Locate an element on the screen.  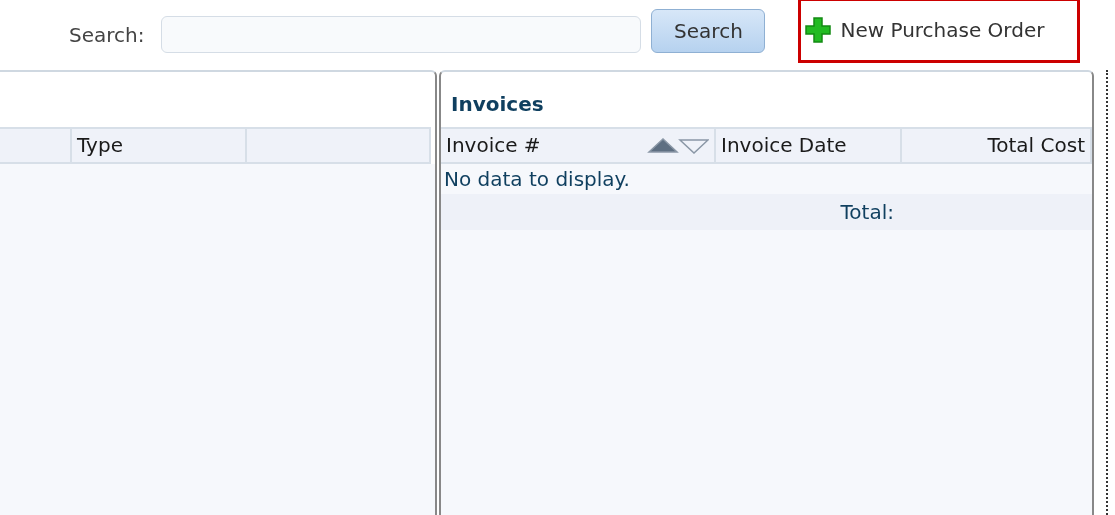
empty-message: No data to display. is located at coordinates (537, 179).